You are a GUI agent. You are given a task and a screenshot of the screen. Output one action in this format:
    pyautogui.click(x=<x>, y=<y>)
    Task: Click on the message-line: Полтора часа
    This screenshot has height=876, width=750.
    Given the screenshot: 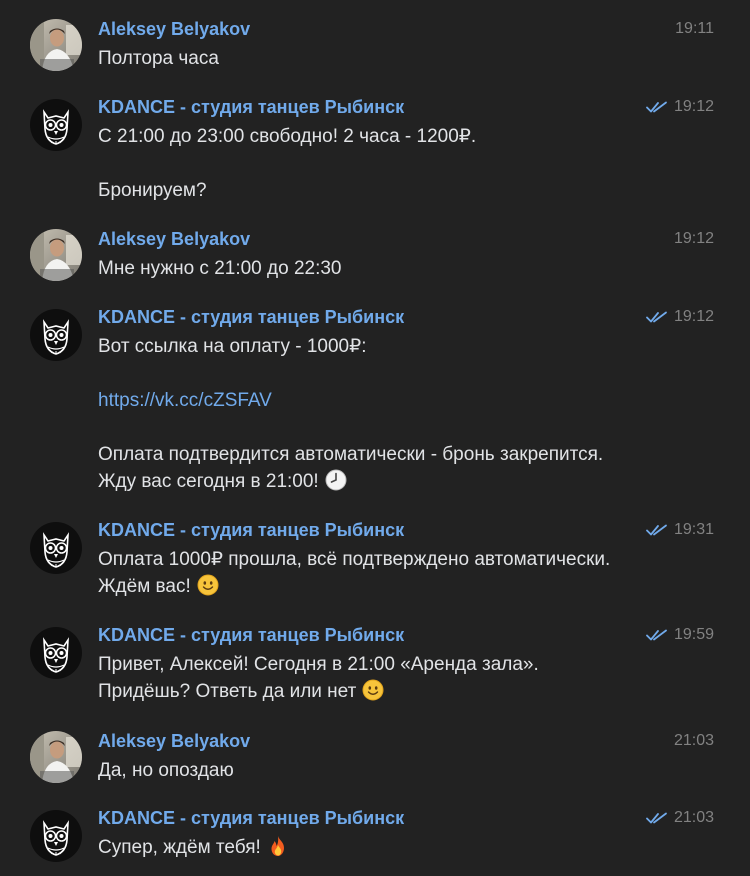 What is the action you would take?
    pyautogui.click(x=158, y=58)
    